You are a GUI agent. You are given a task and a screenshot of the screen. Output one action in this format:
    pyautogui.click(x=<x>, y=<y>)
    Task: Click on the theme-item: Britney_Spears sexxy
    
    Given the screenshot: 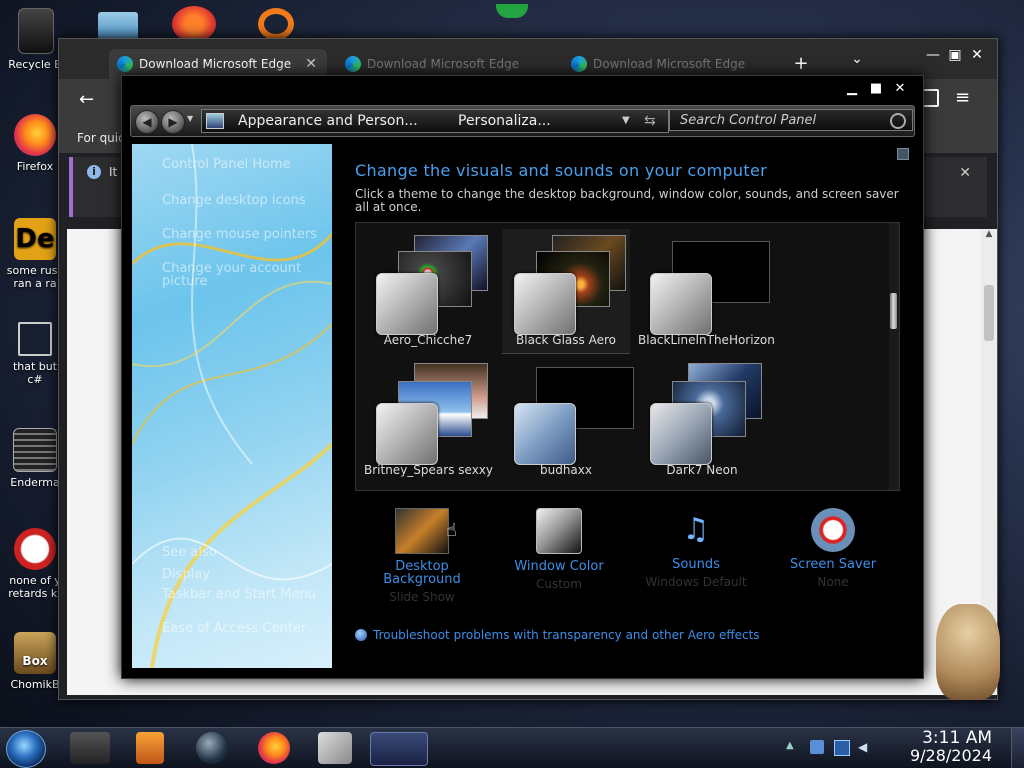 What is the action you would take?
    pyautogui.click(x=428, y=421)
    